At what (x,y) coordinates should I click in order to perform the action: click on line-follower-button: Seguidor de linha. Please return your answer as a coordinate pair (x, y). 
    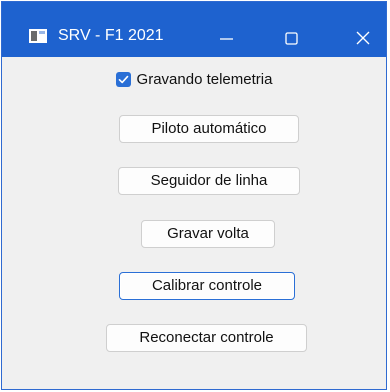
    Looking at the image, I should click on (209, 181).